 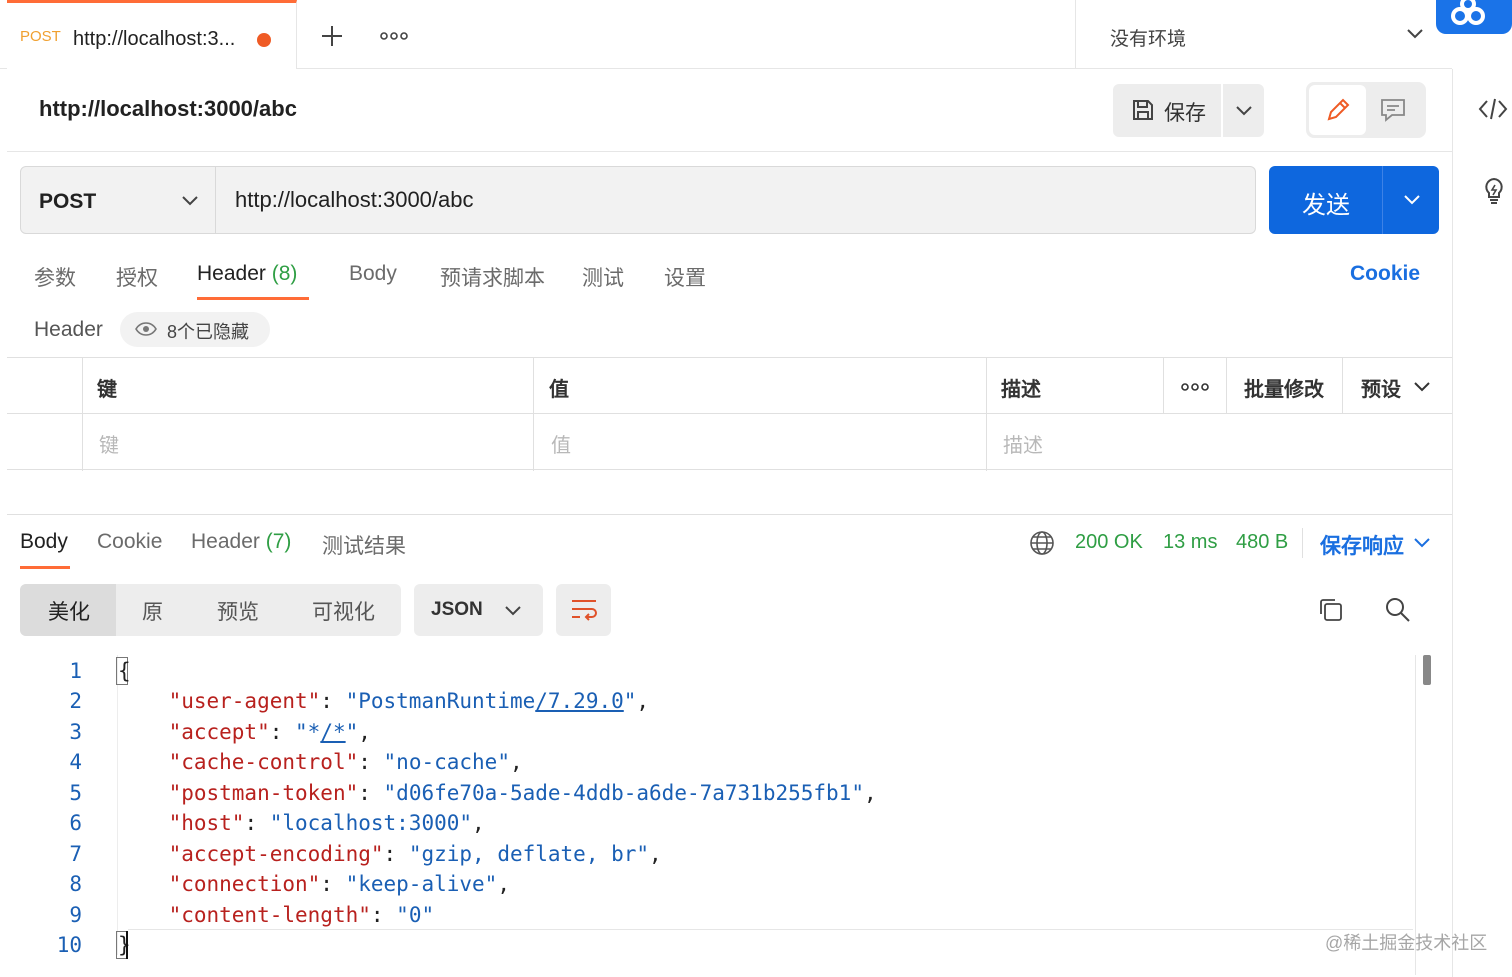 I want to click on copy-icon, so click(x=1331, y=610).